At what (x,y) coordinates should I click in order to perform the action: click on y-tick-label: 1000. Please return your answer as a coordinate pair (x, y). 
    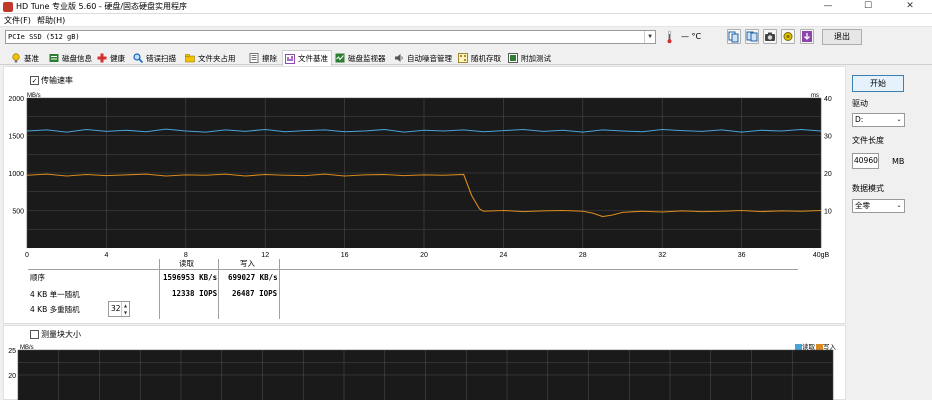
    Looking at the image, I should click on (16, 174).